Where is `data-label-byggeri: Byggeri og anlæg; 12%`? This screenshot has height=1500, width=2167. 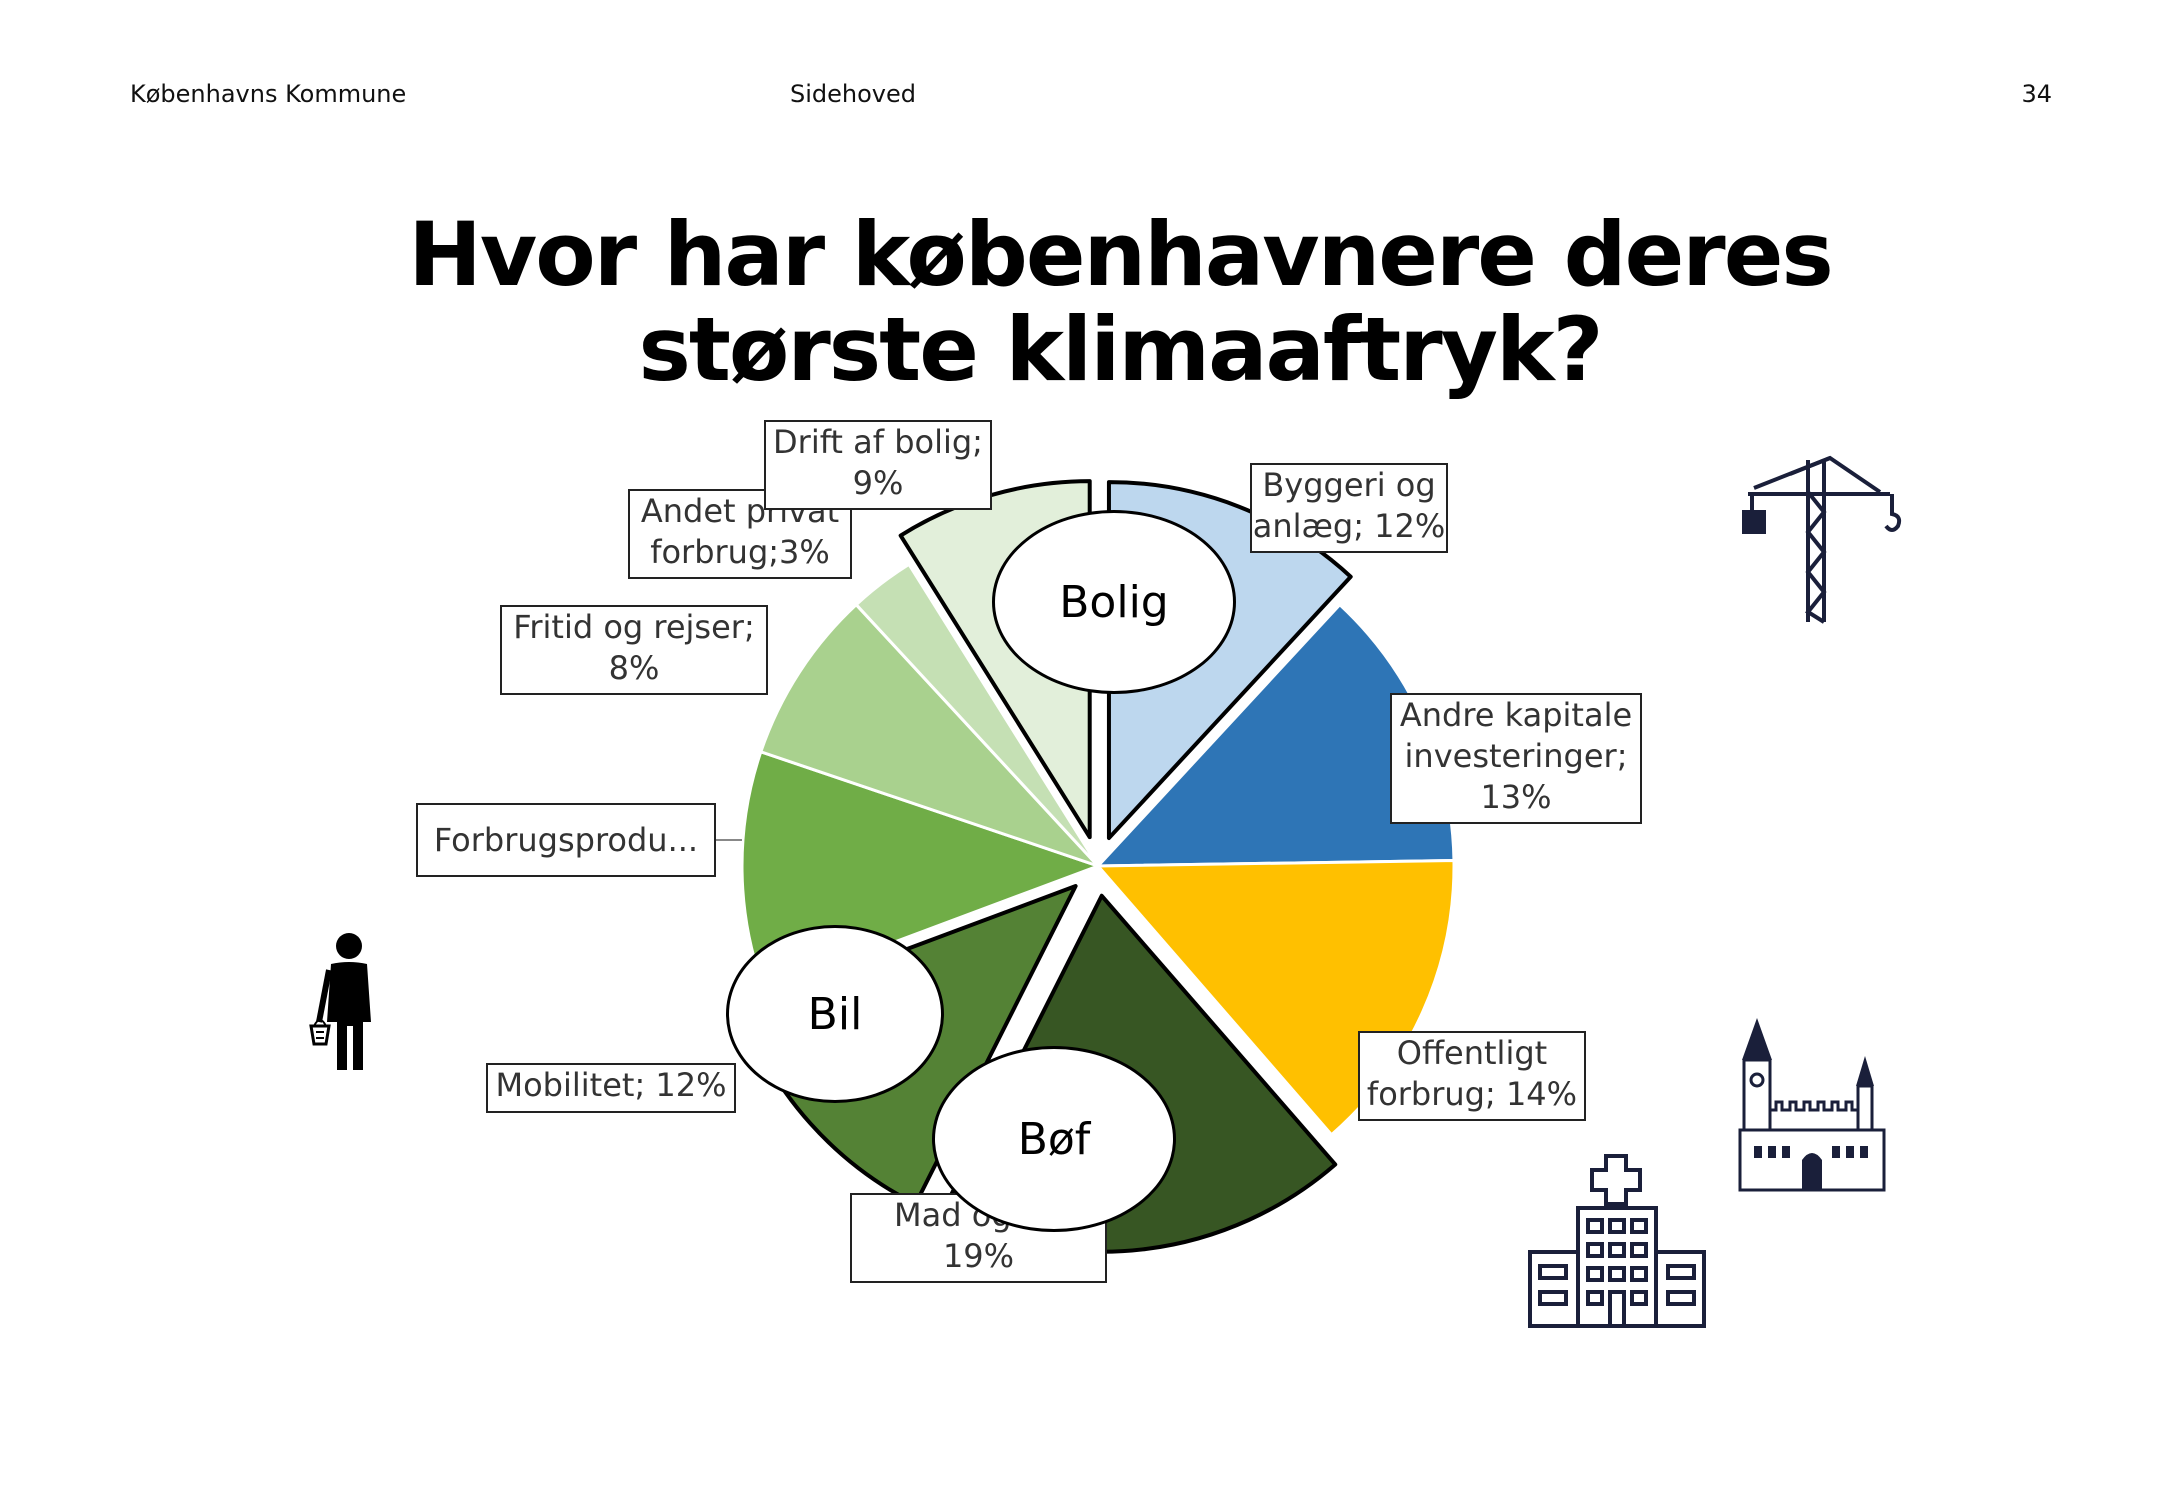 data-label-byggeri: Byggeri og anlæg; 12% is located at coordinates (1349, 508).